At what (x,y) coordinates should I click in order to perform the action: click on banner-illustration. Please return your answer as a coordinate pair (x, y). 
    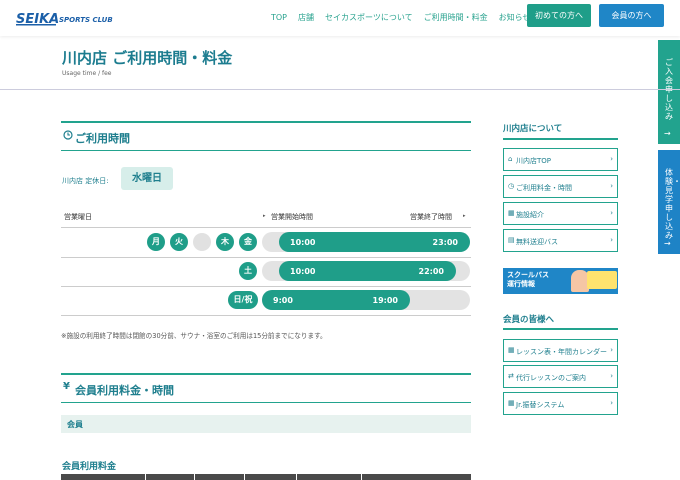
    Looking at the image, I should click on (602, 280).